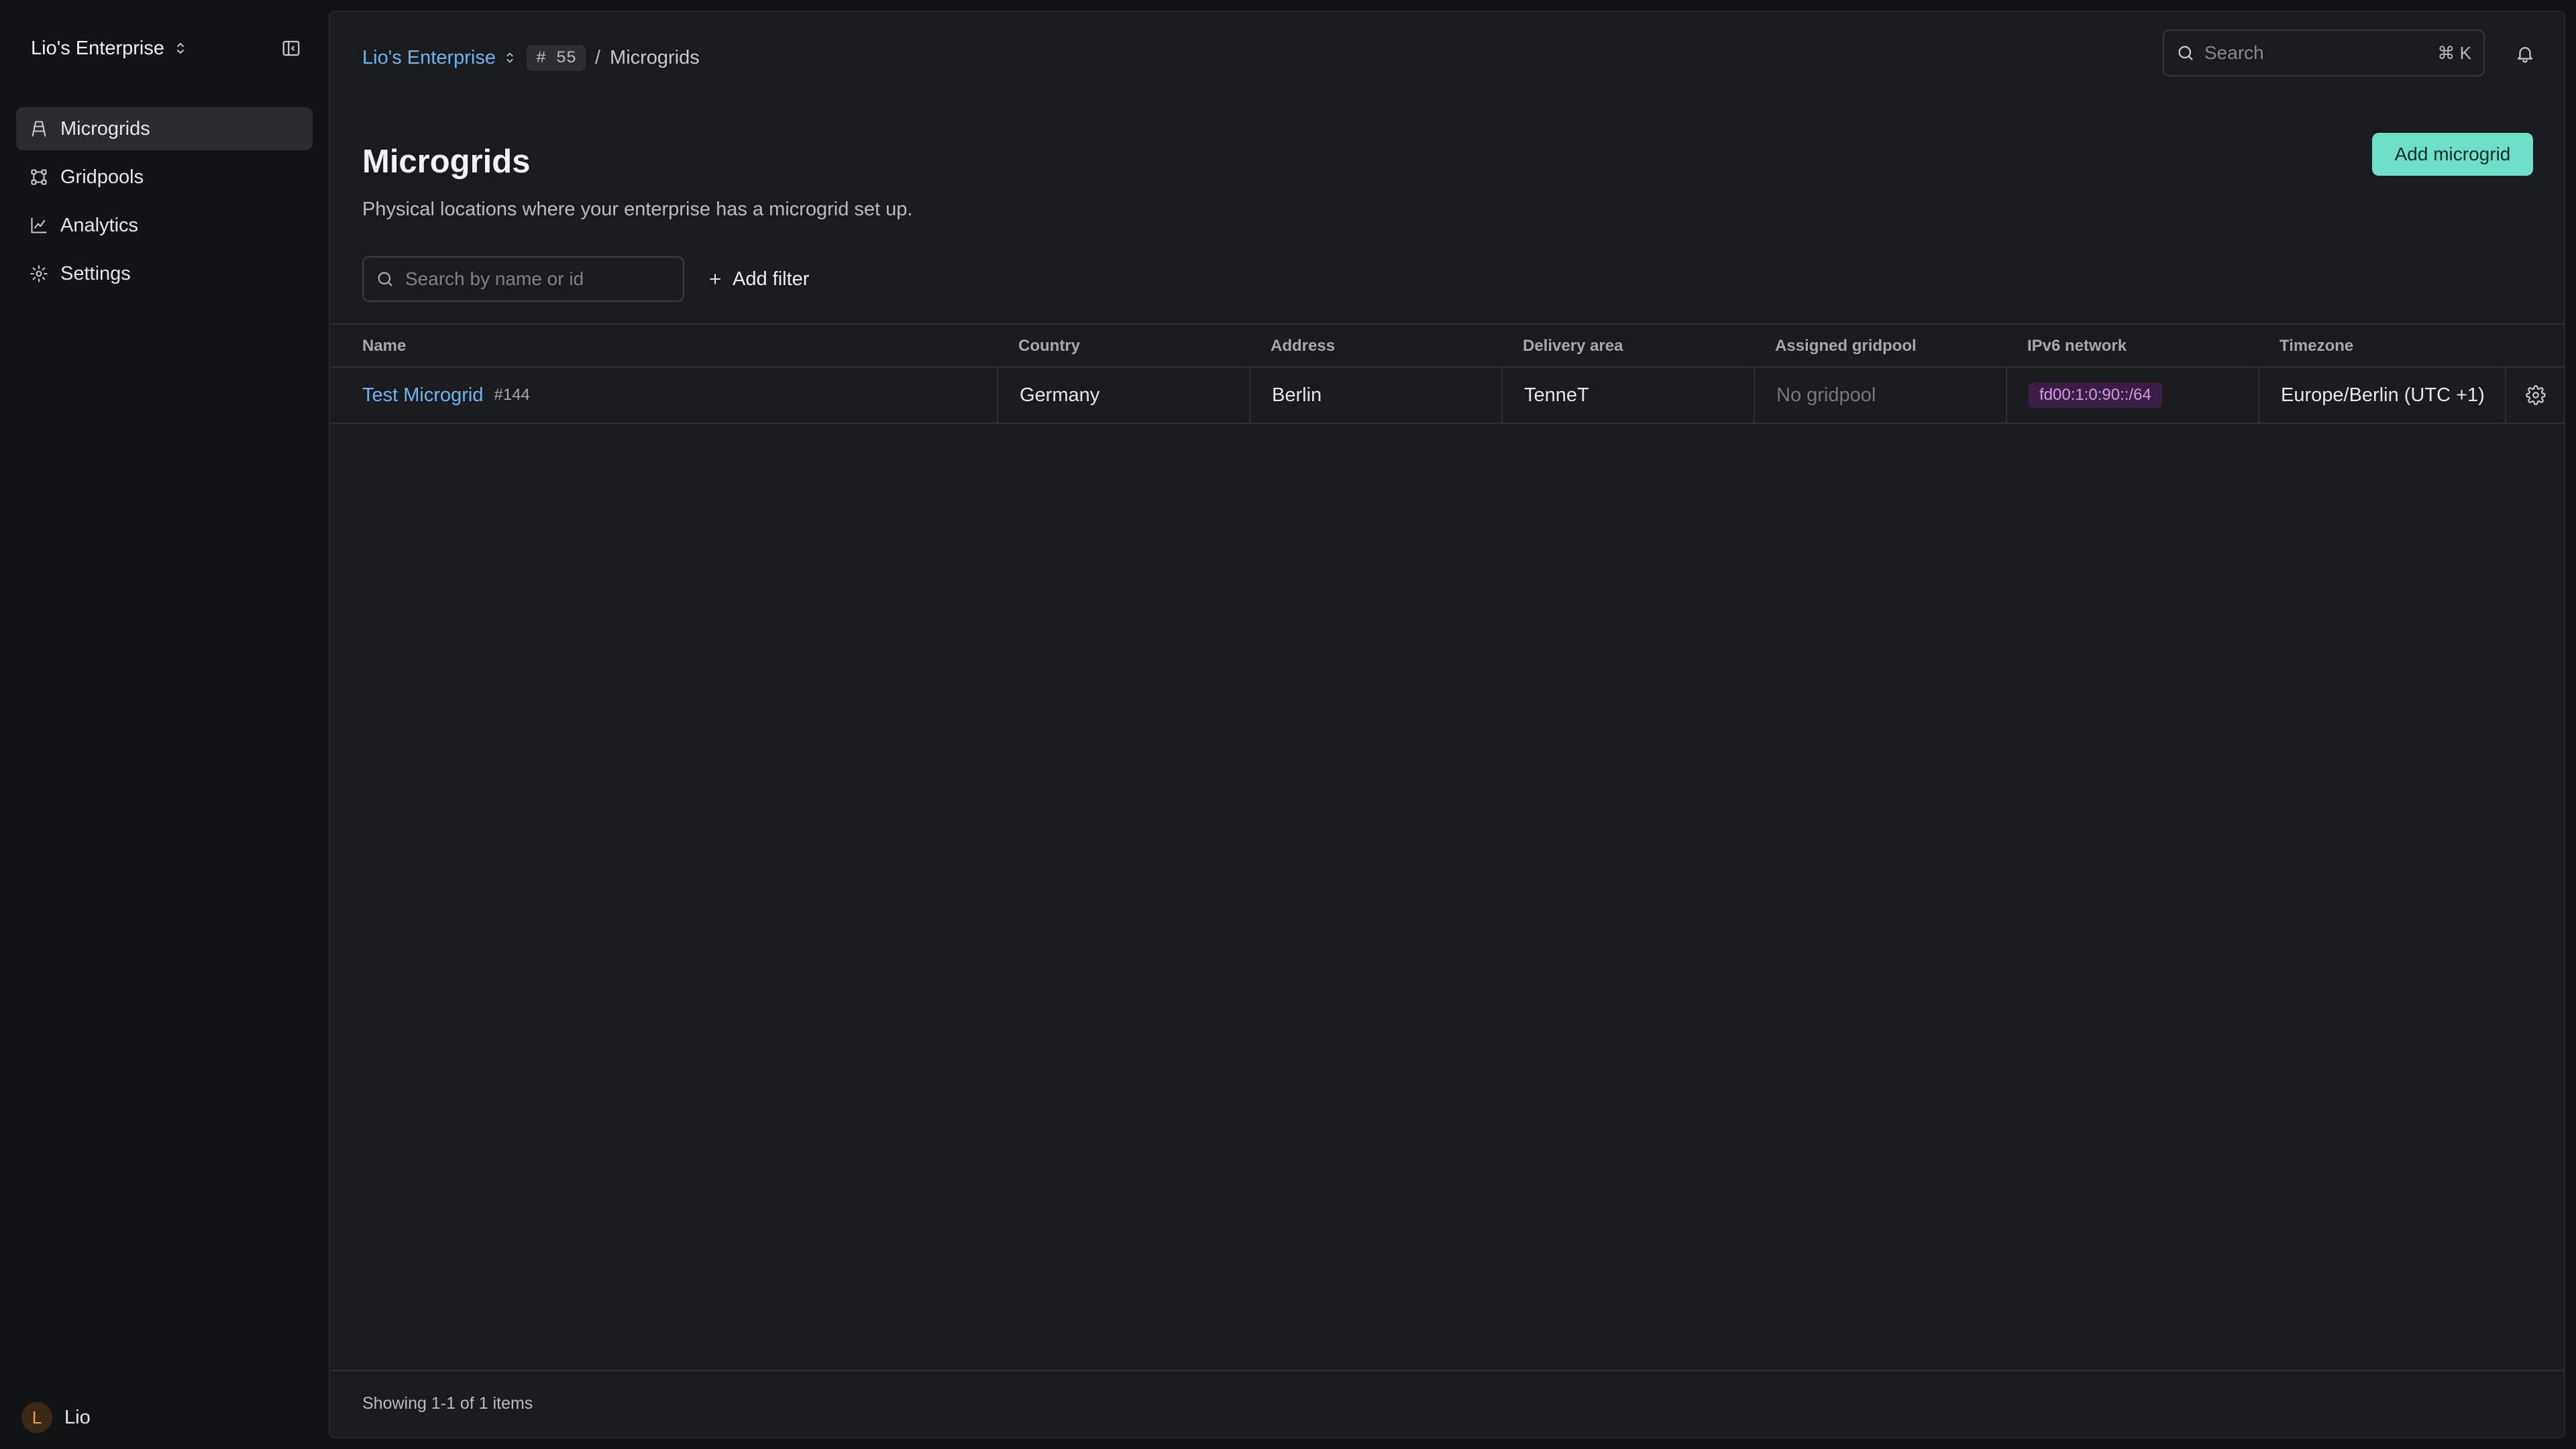 This screenshot has width=2576, height=1449. What do you see at coordinates (556, 57) in the screenshot?
I see `enterprise-id-badge: # 55` at bounding box center [556, 57].